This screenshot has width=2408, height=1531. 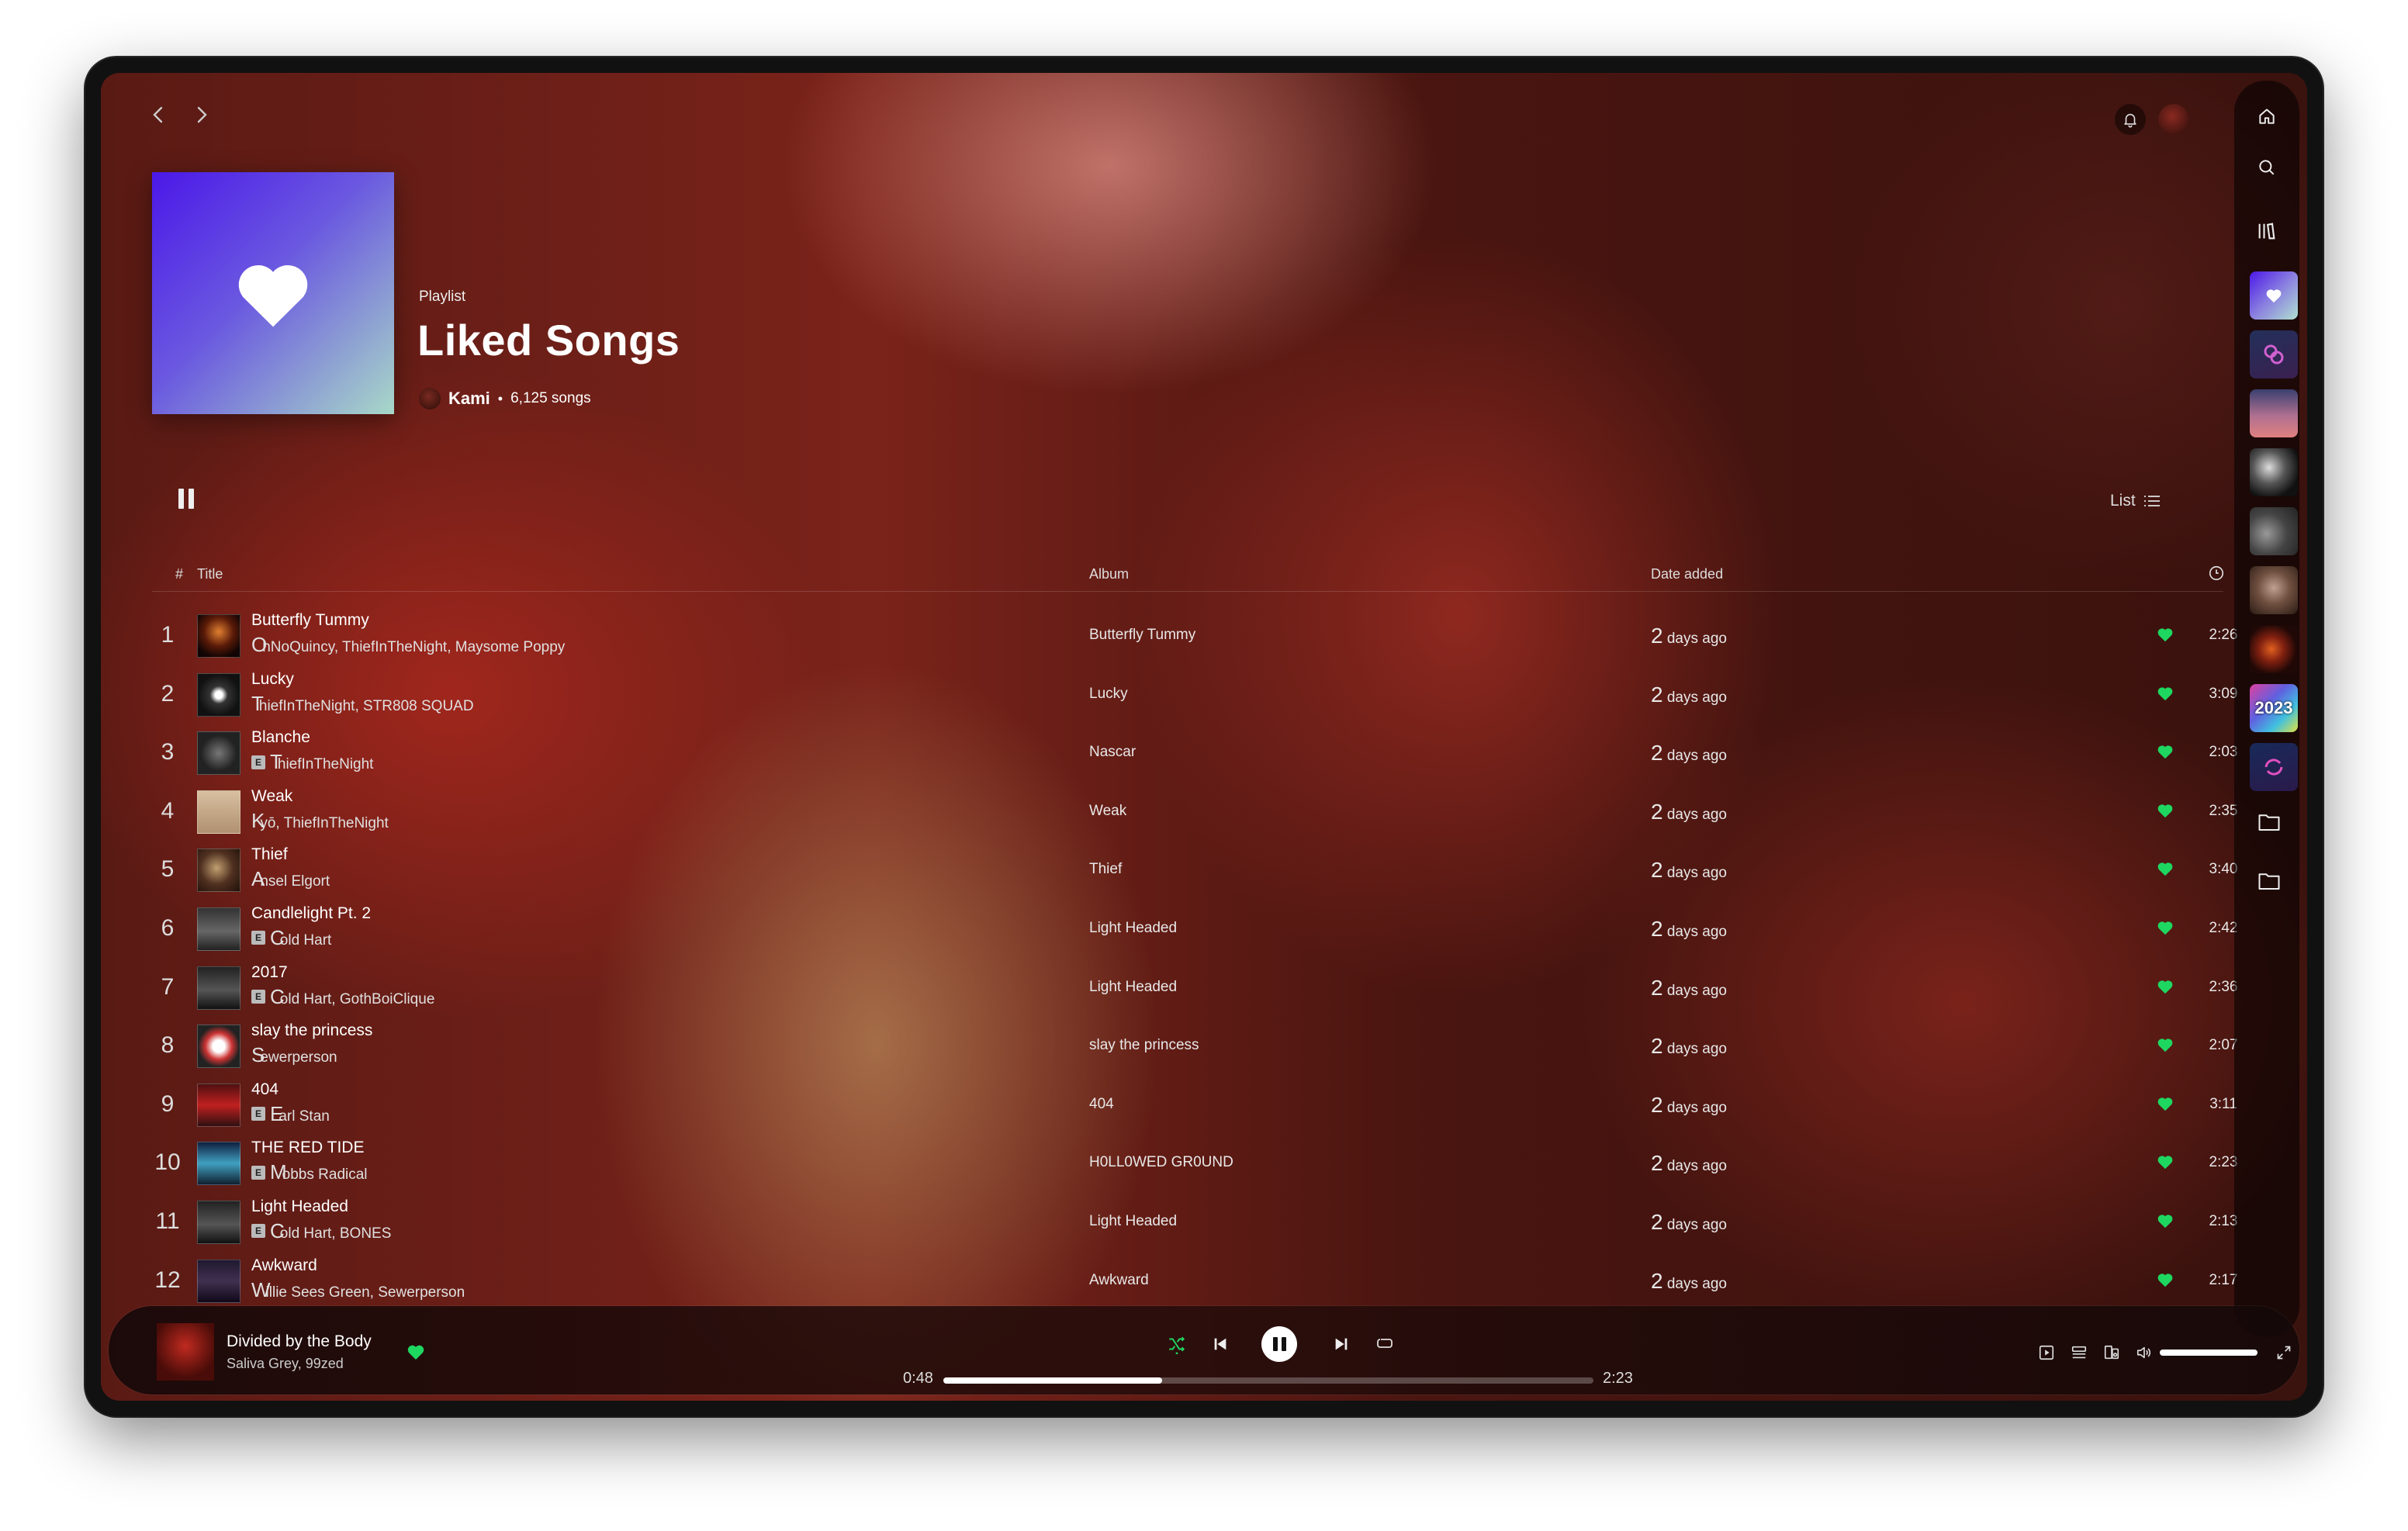 I want to click on queue-button, so click(x=2079, y=1352).